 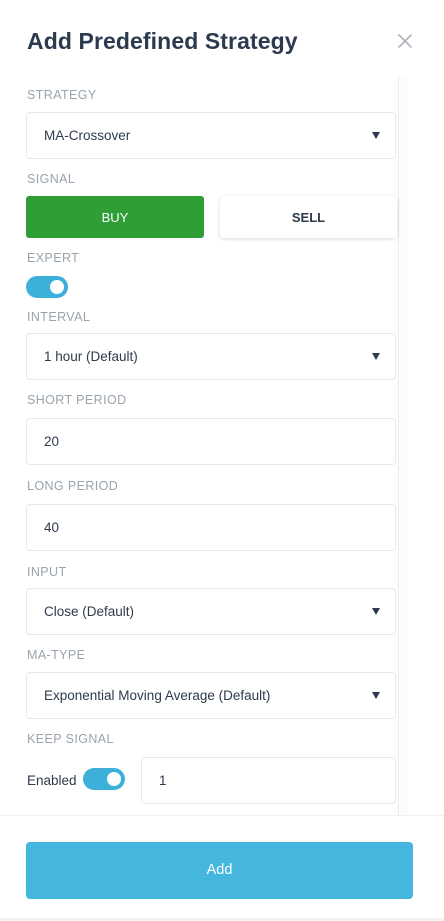 What do you see at coordinates (211, 441) in the screenshot?
I see `short-period-input: 20` at bounding box center [211, 441].